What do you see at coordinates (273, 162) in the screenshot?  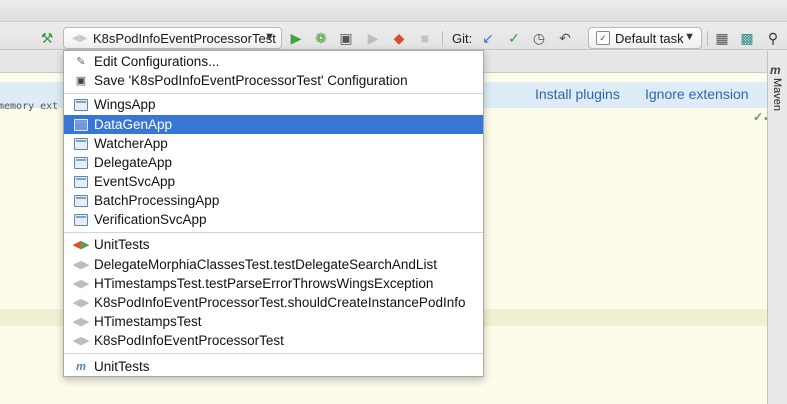 I see `popup-item-app: DelegateApp` at bounding box center [273, 162].